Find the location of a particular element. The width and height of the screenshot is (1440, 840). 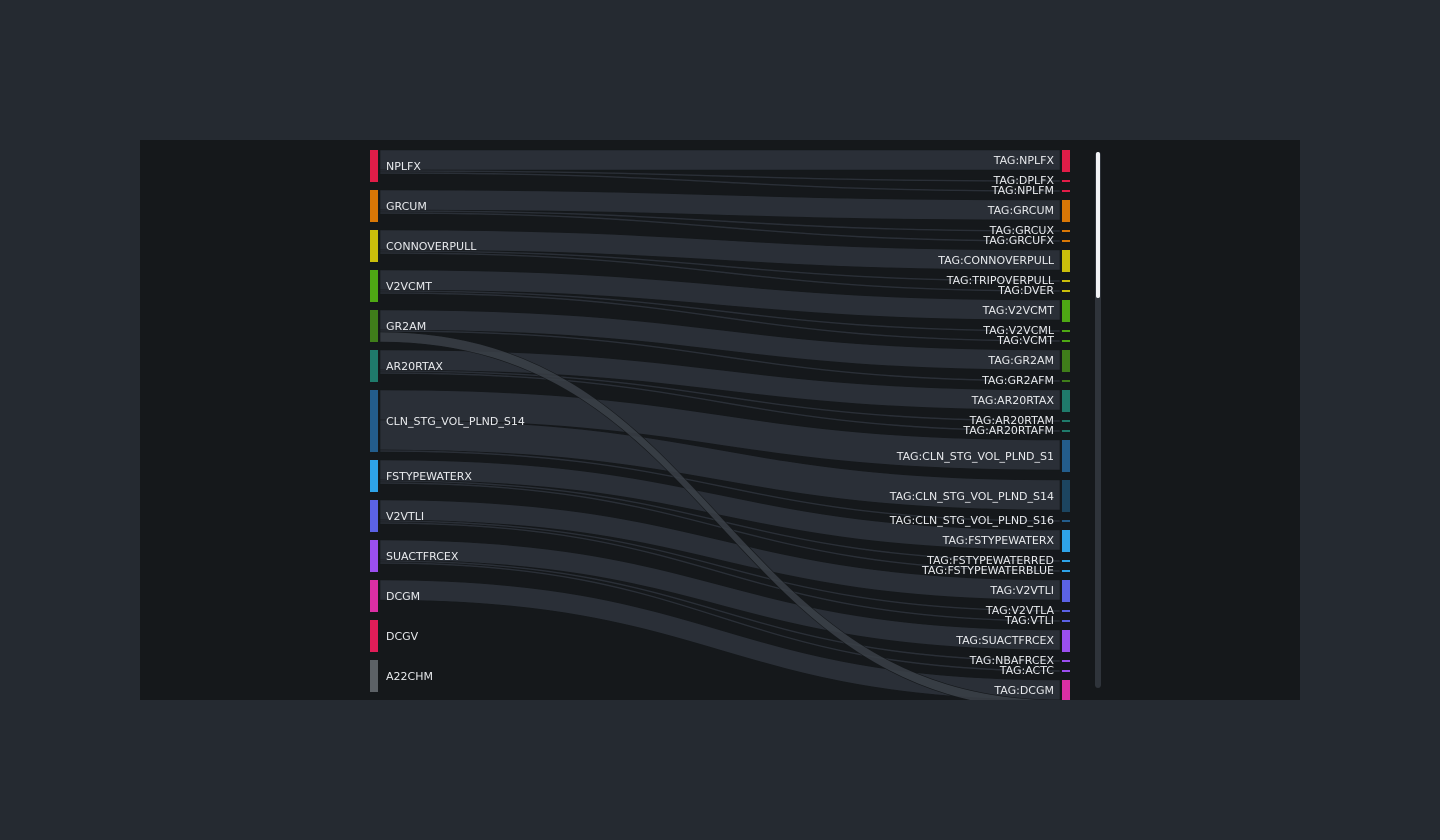

target-label: TAG:CLN_STG_VOL_PLND_S16 is located at coordinates (971, 520).